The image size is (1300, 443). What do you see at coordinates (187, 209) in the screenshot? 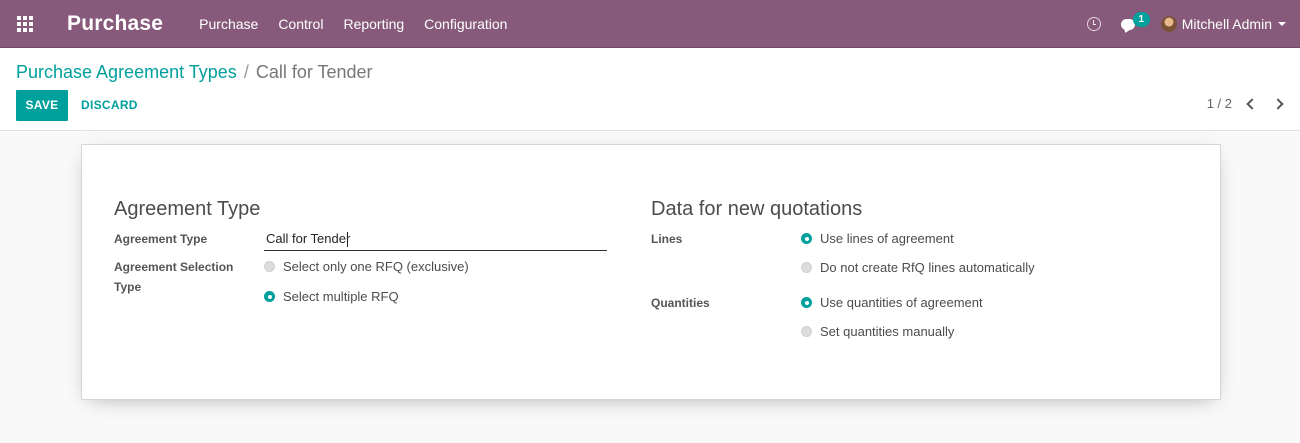
I see `group-title-agreement-type: Agreement Type` at bounding box center [187, 209].